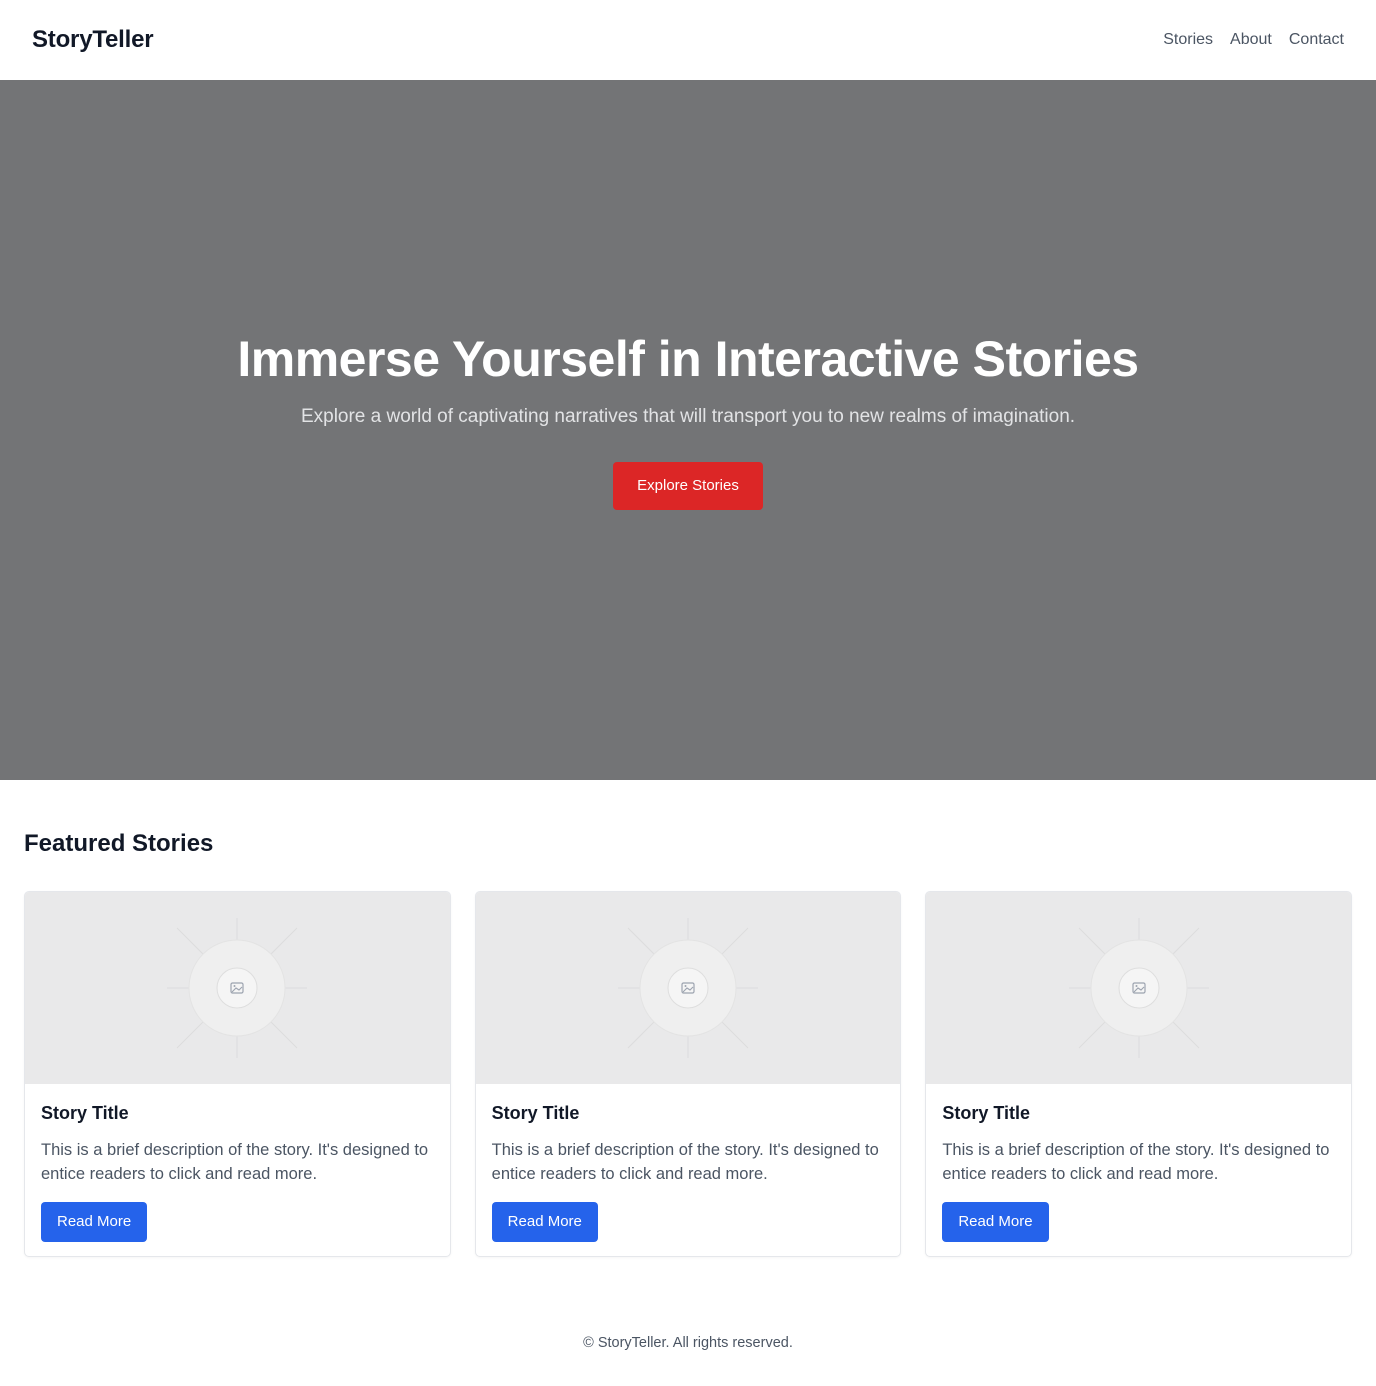 The height and width of the screenshot is (1386, 1376). I want to click on nav-link-about: About, so click(1251, 40).